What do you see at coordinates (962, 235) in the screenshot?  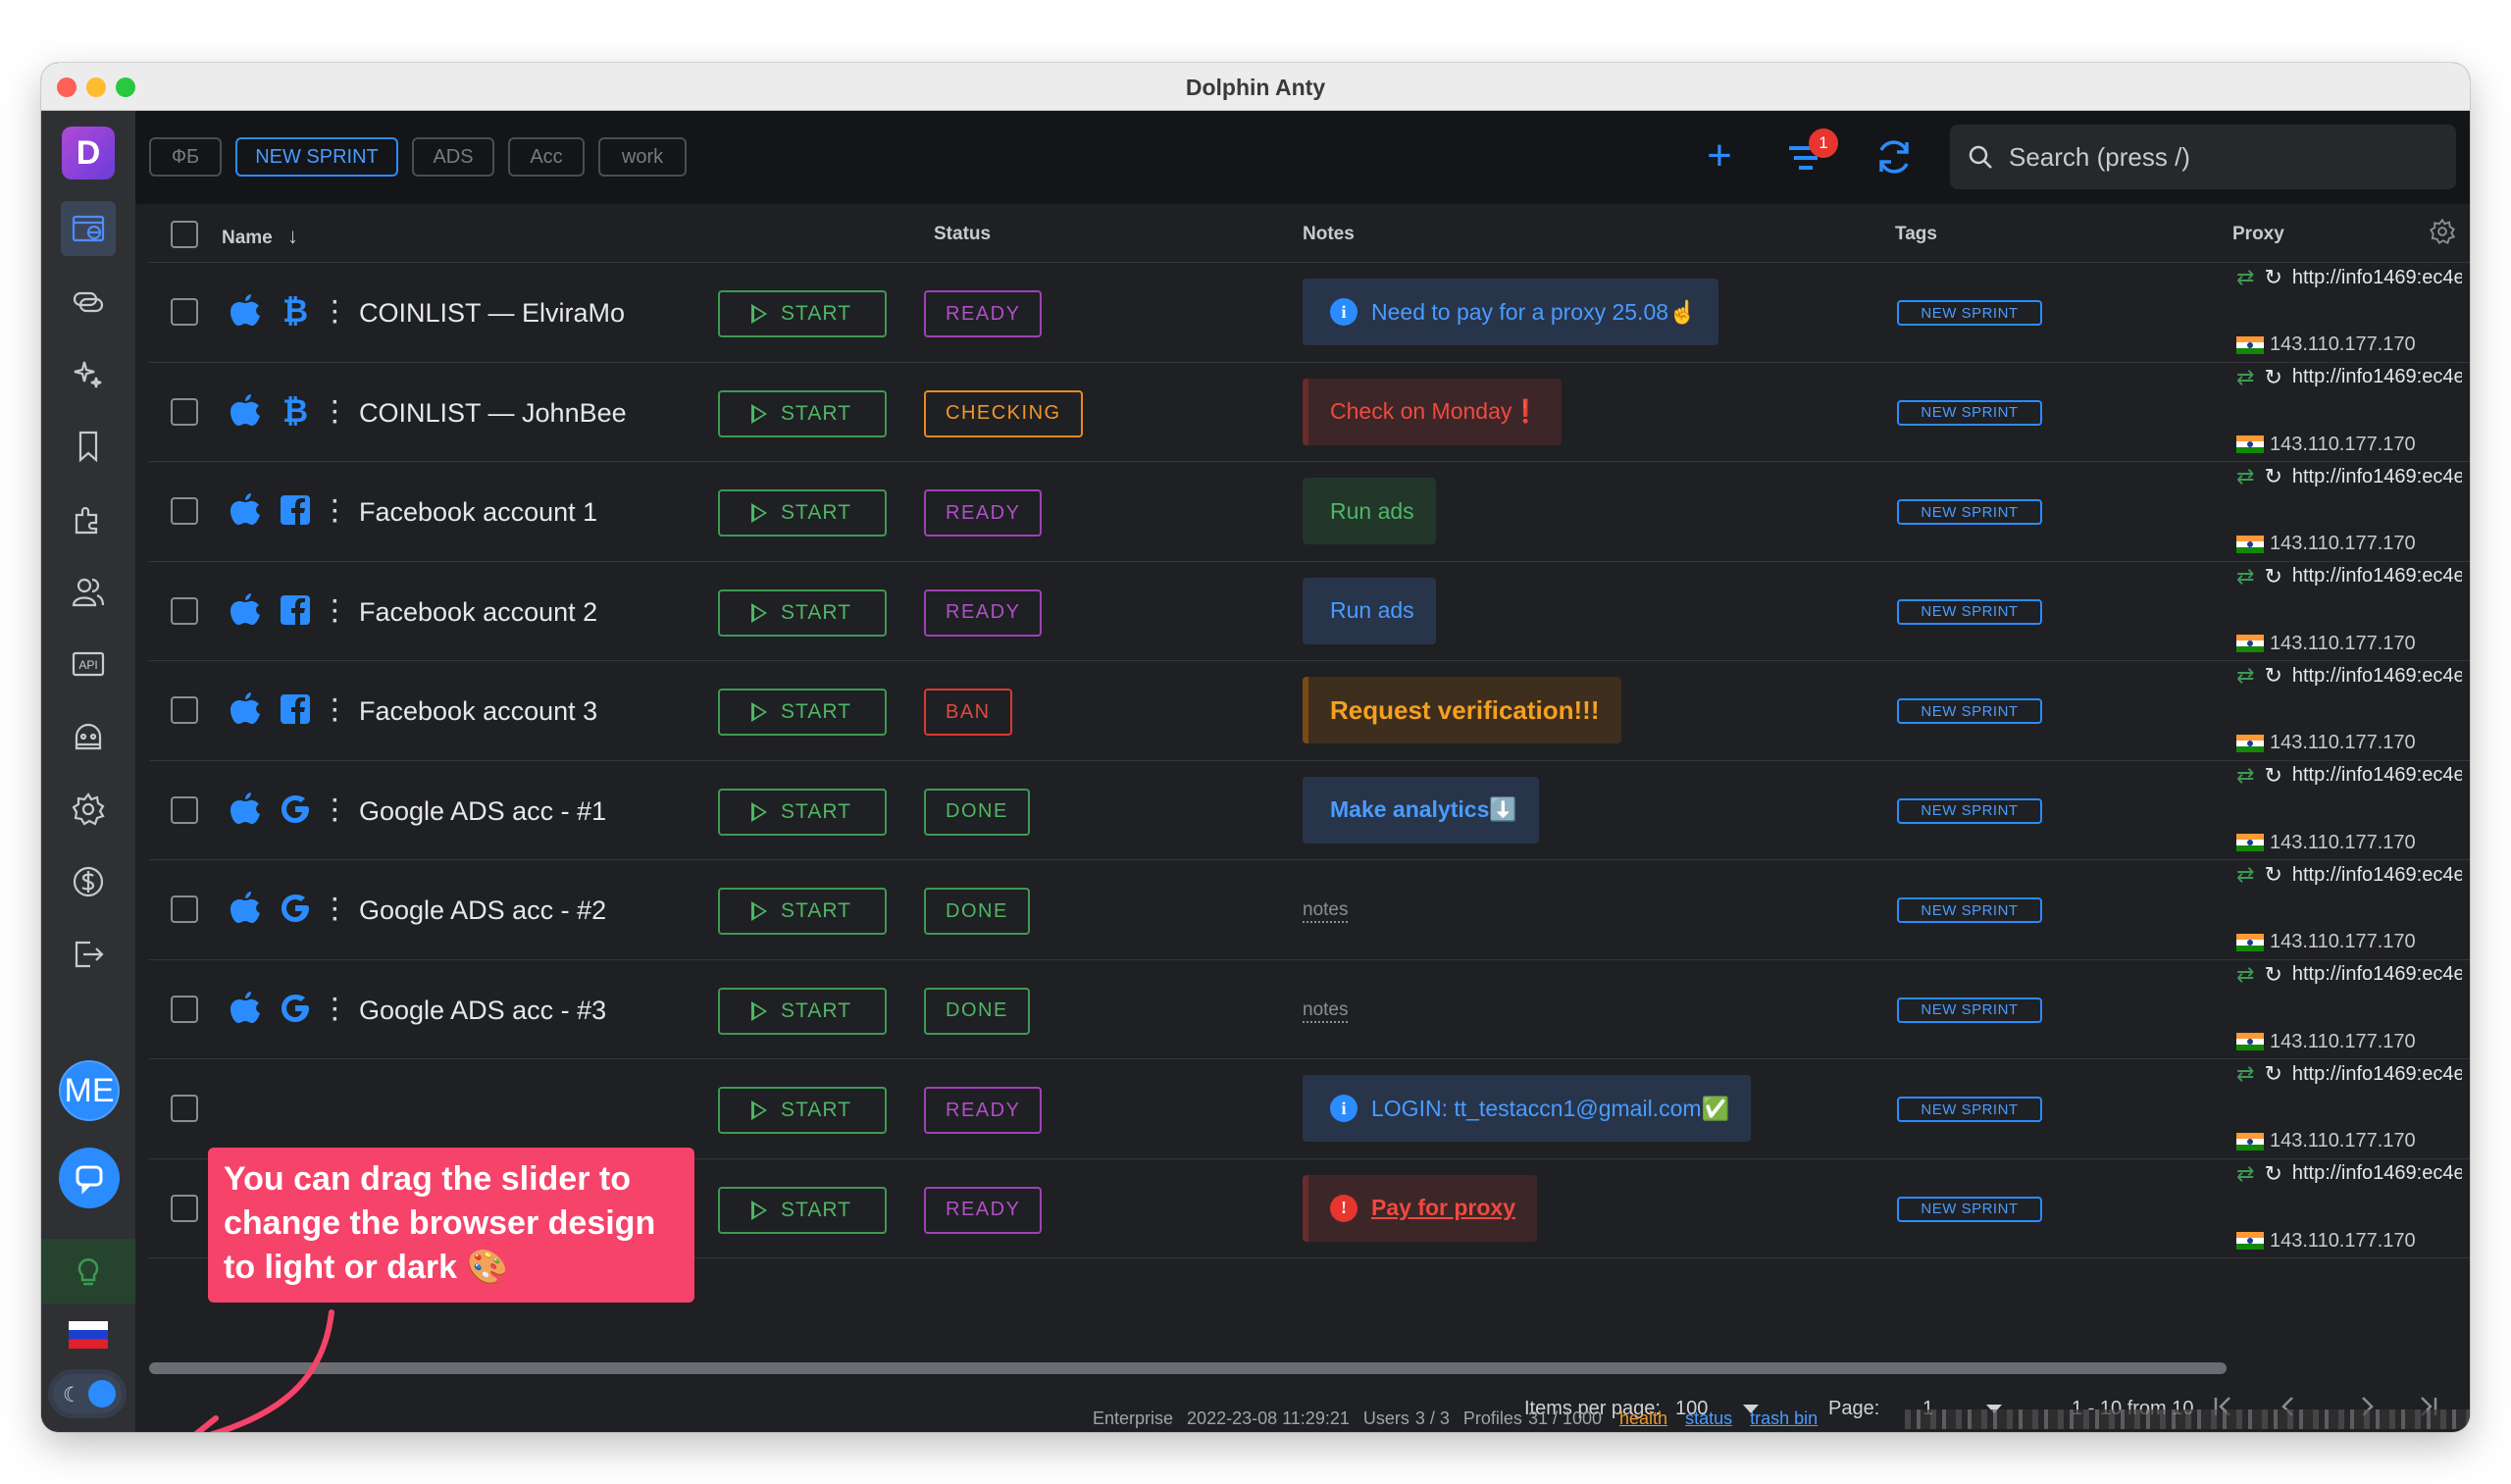 I see `column-header-status: Status` at bounding box center [962, 235].